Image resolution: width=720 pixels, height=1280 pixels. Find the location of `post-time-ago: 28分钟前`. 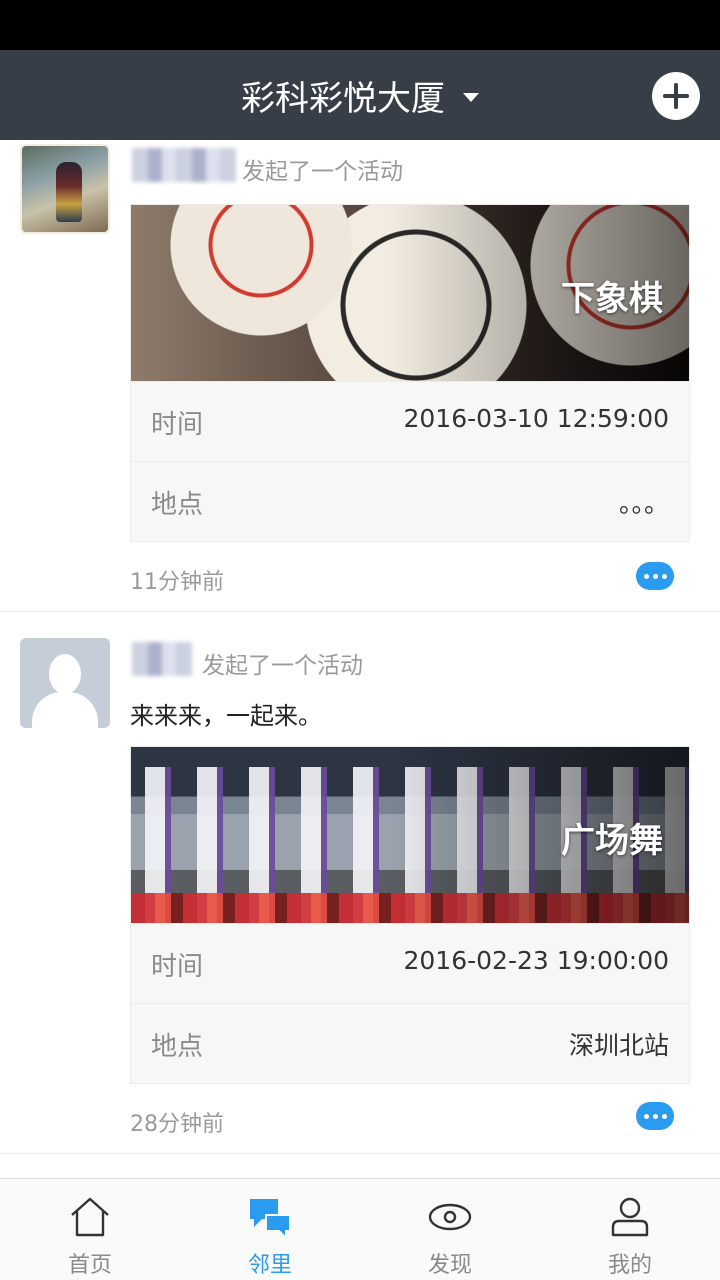

post-time-ago: 28分钟前 is located at coordinates (177, 1124).